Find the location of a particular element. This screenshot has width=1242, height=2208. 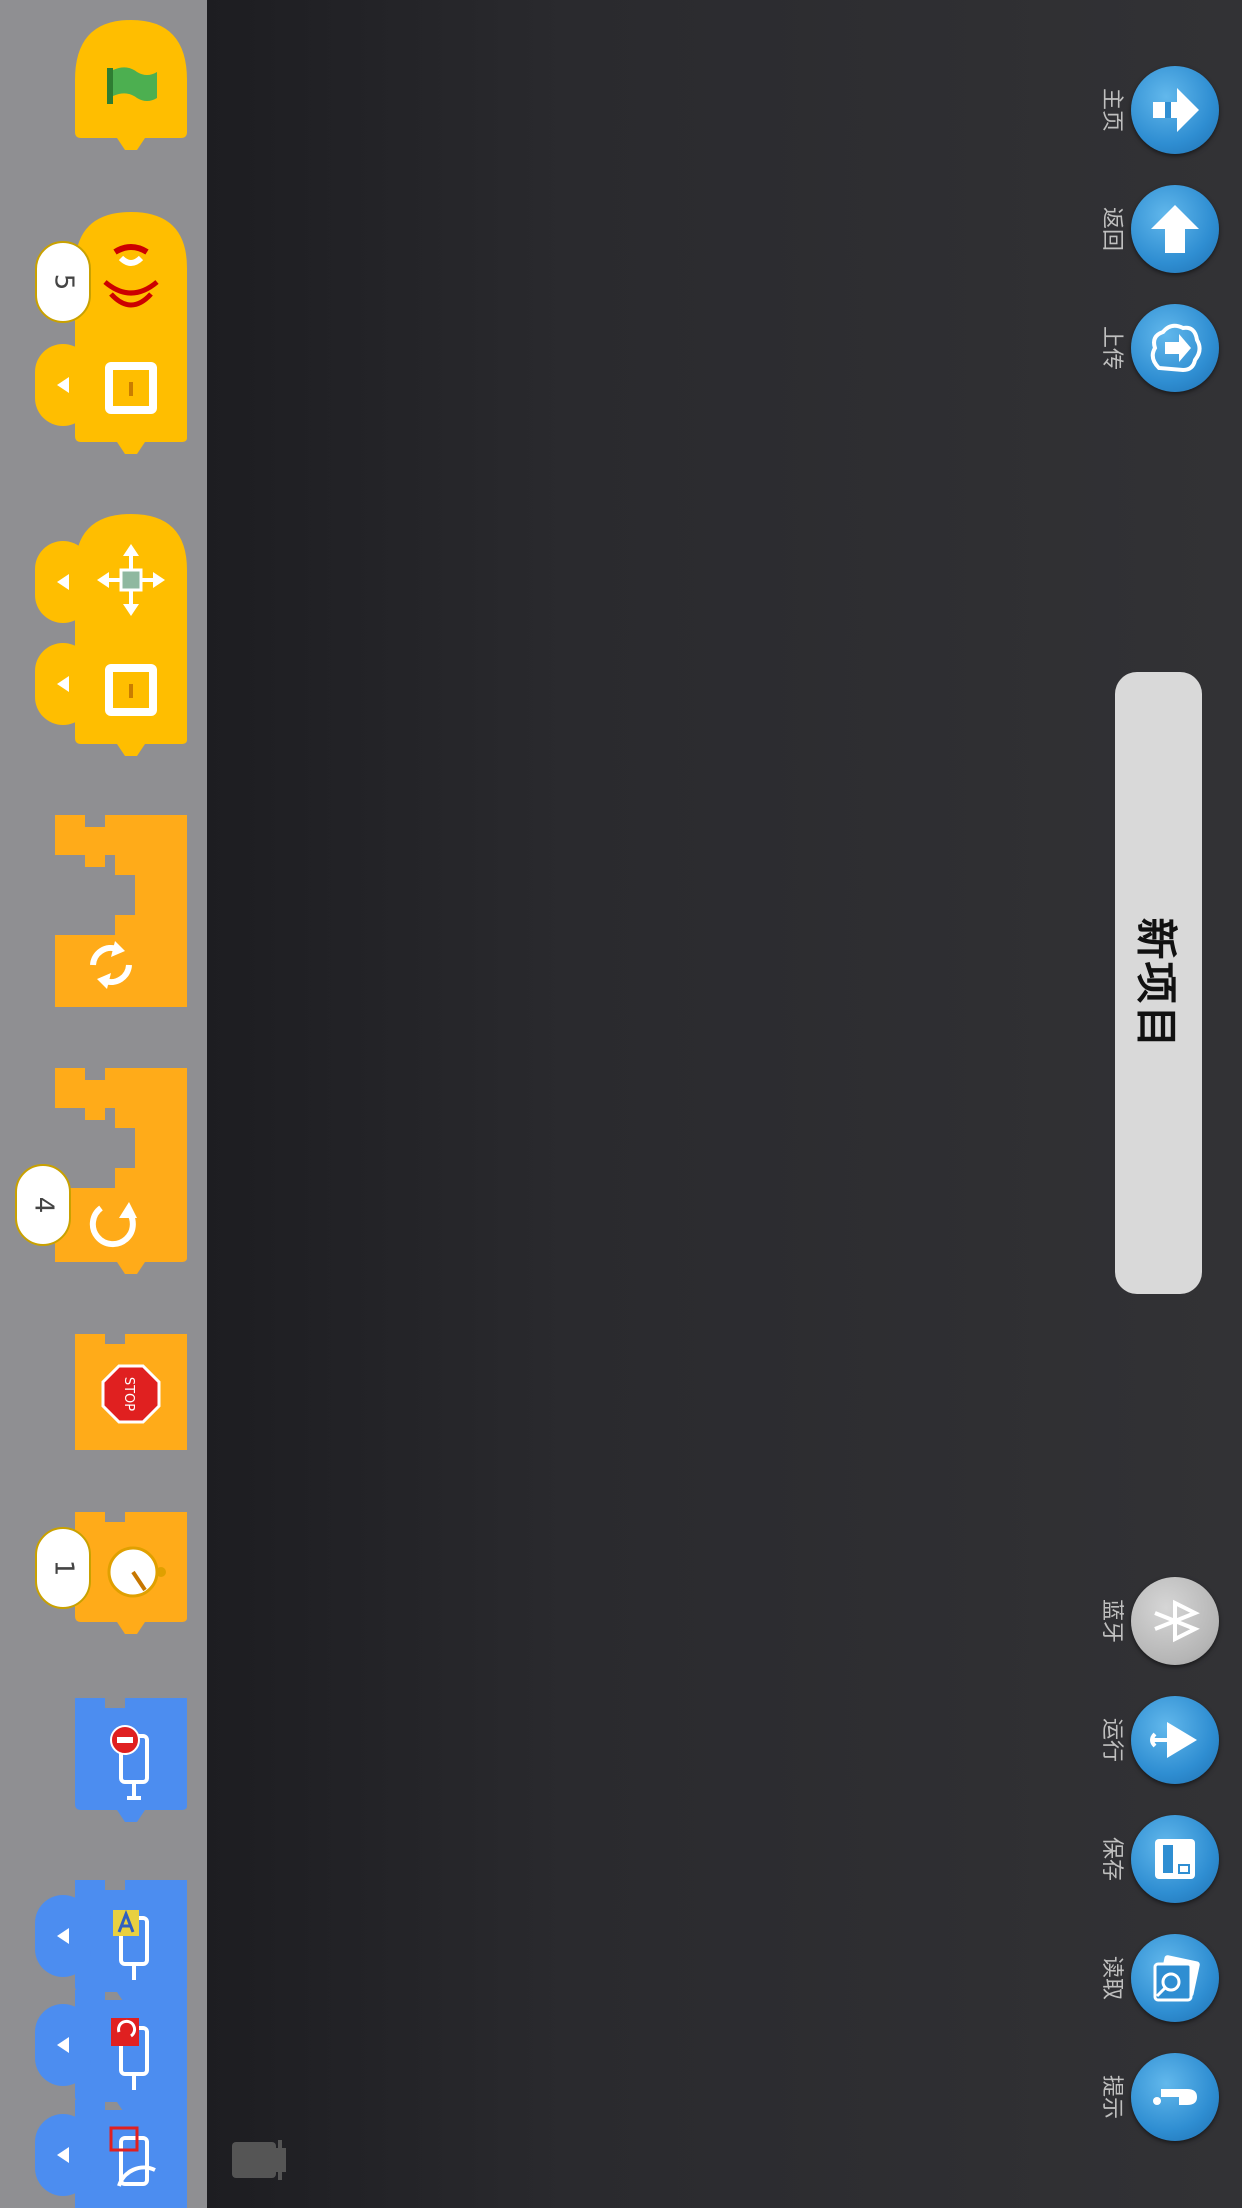

repeat-count-input: 4 is located at coordinates (43, 1205).